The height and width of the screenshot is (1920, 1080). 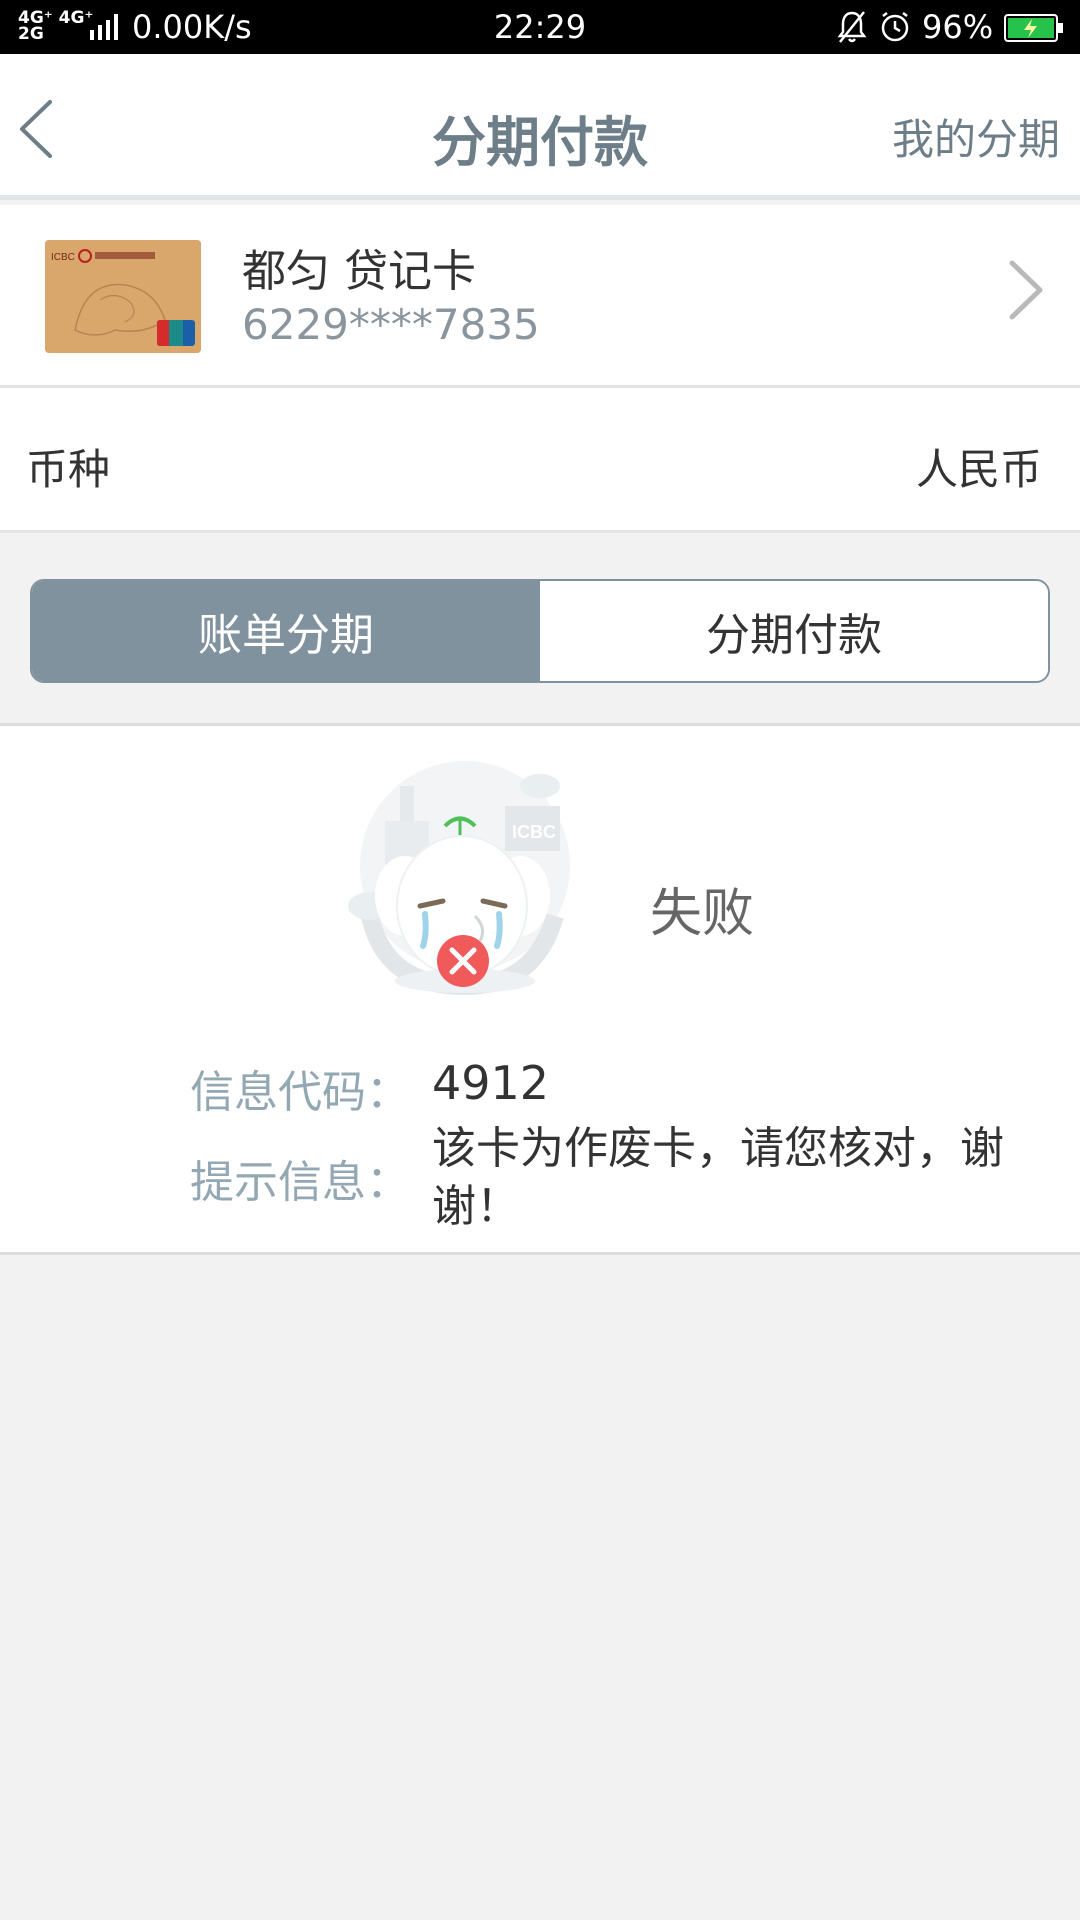 What do you see at coordinates (1033, 28) in the screenshot?
I see `battery-charging-icon` at bounding box center [1033, 28].